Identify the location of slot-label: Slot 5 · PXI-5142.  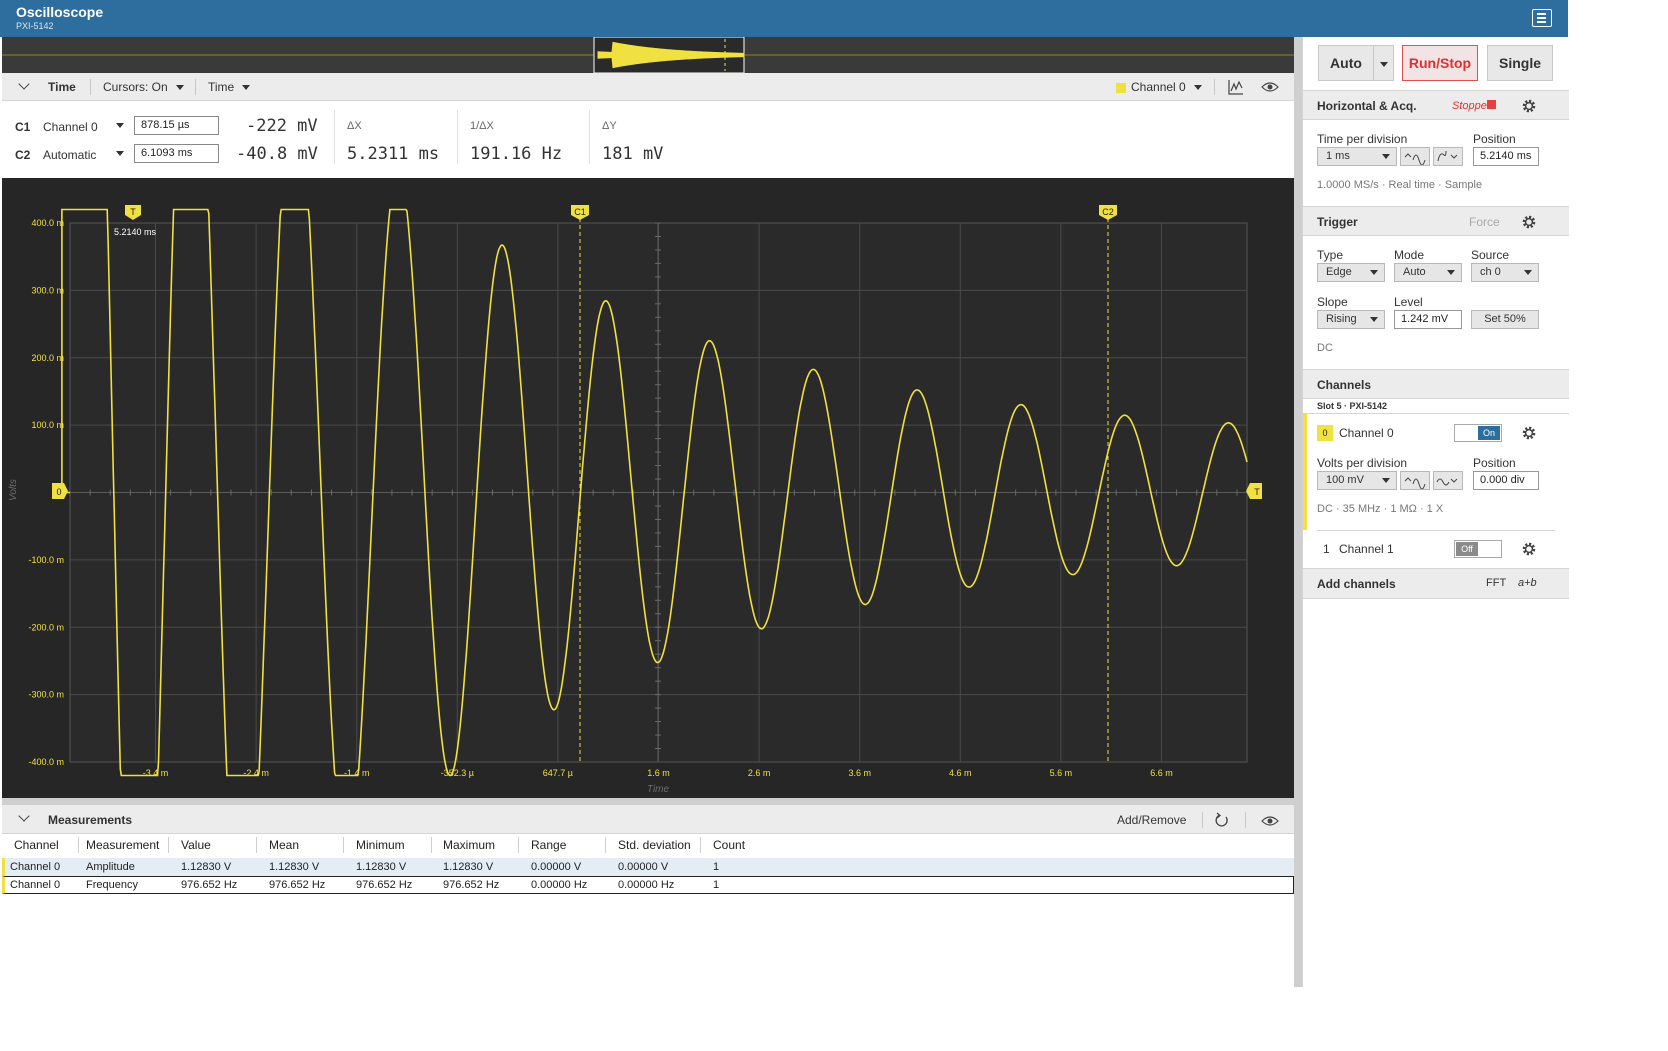
(1352, 406).